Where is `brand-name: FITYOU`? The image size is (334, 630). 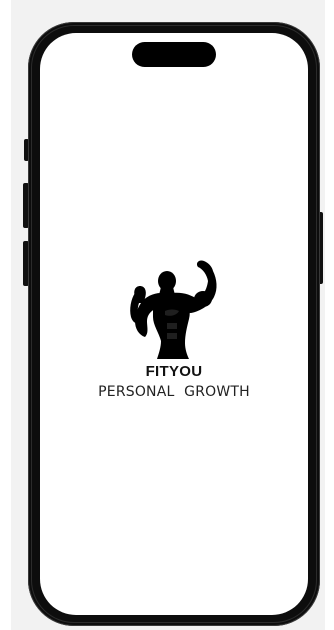 brand-name: FITYOU is located at coordinates (174, 371).